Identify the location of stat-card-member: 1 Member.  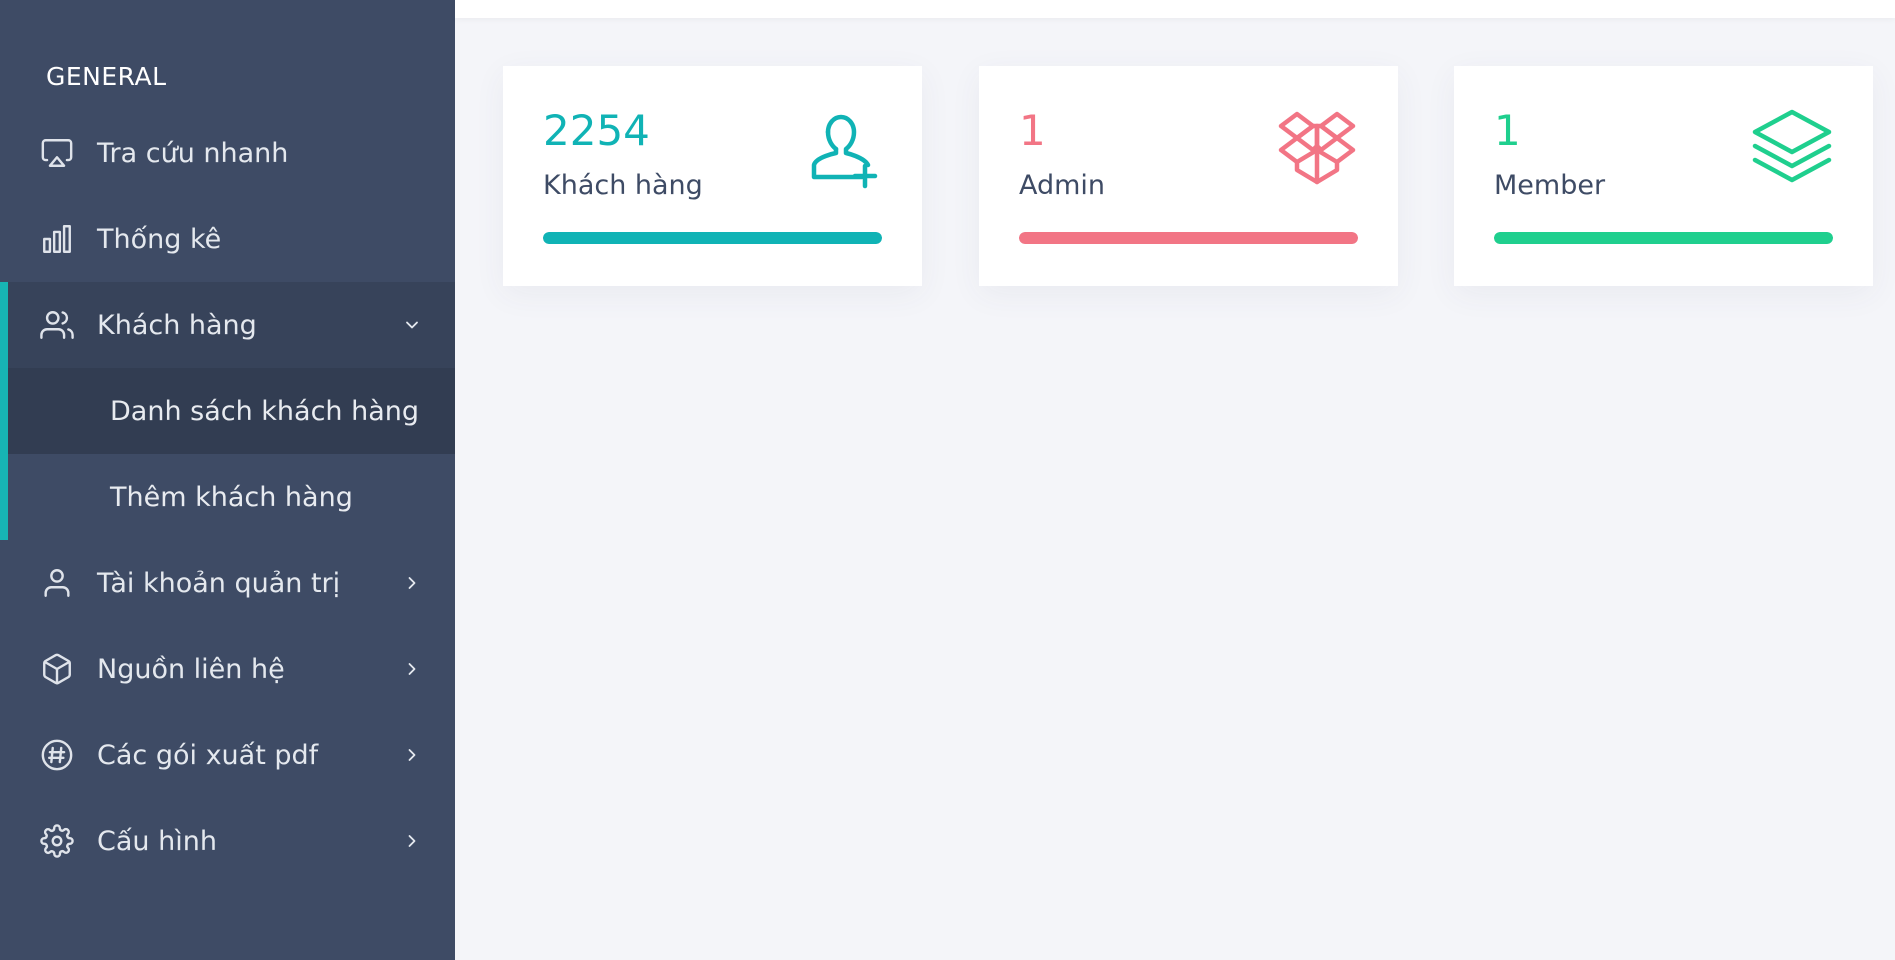
(1663, 176).